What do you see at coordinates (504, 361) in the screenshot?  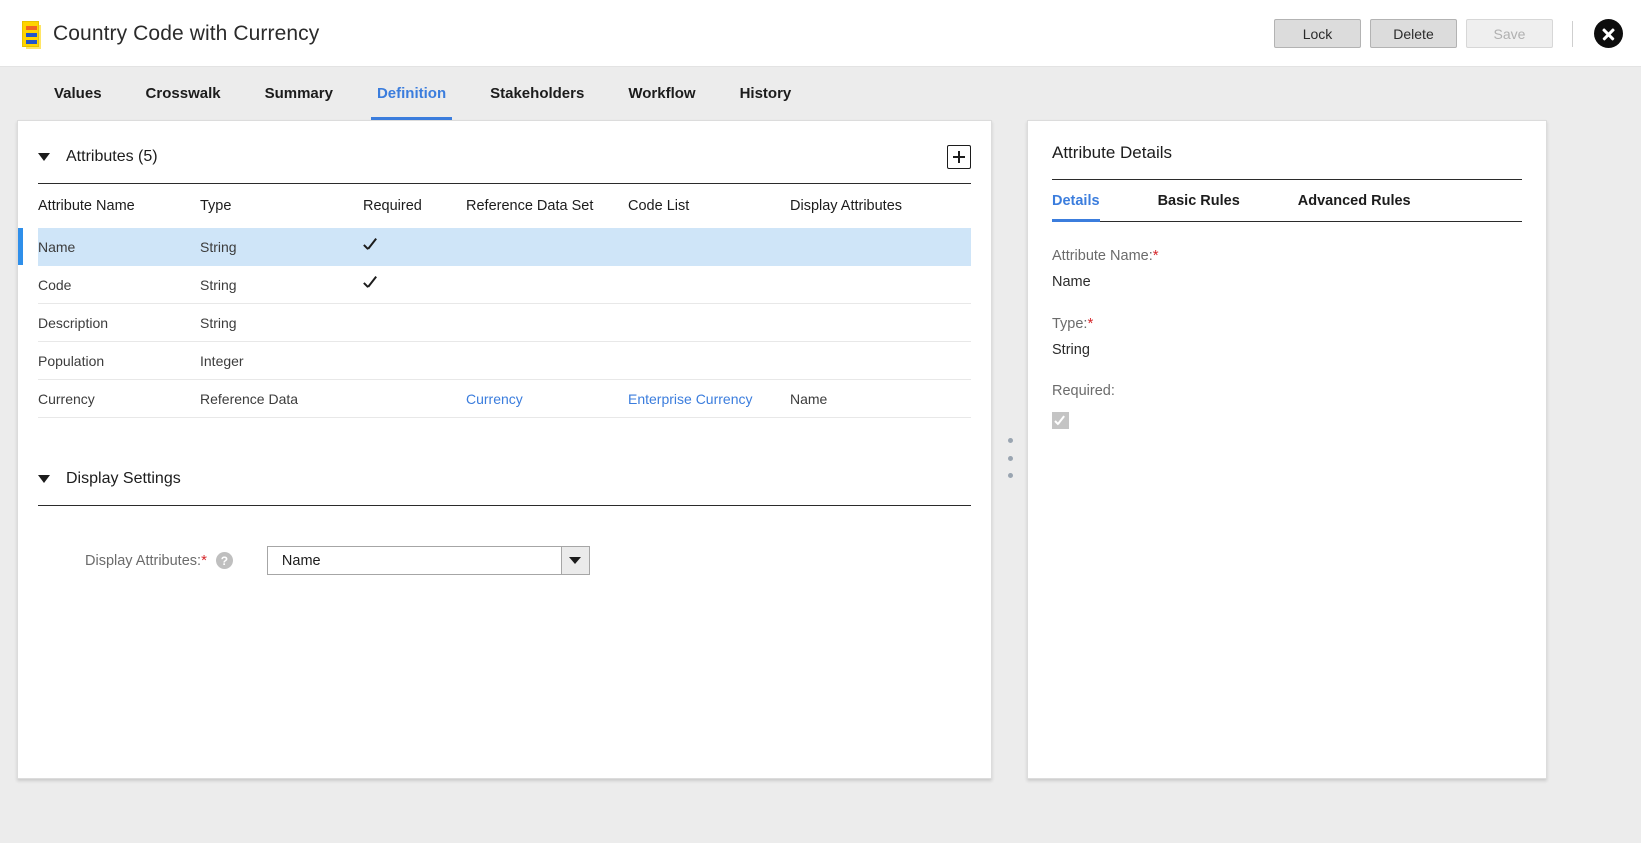 I see `table-row: Population Integer` at bounding box center [504, 361].